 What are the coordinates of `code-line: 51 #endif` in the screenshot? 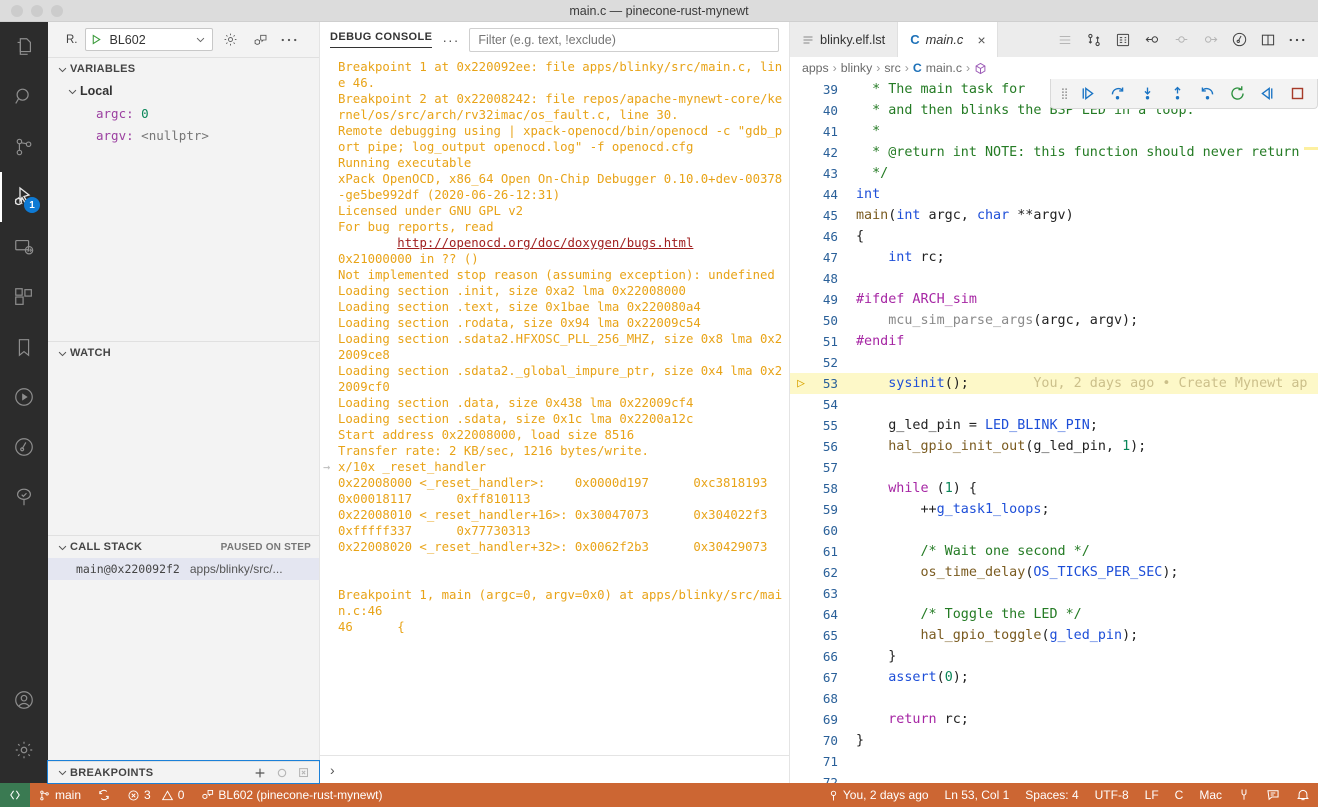 It's located at (1054, 341).